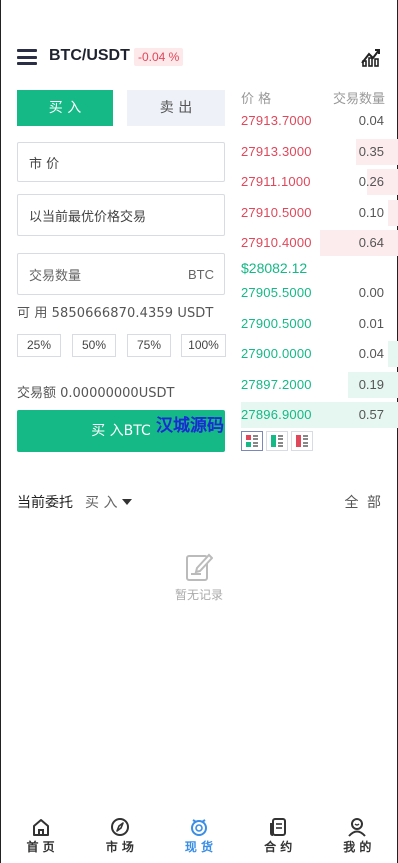 The width and height of the screenshot is (398, 863). I want to click on percent-75-button: 75%, so click(149, 345).